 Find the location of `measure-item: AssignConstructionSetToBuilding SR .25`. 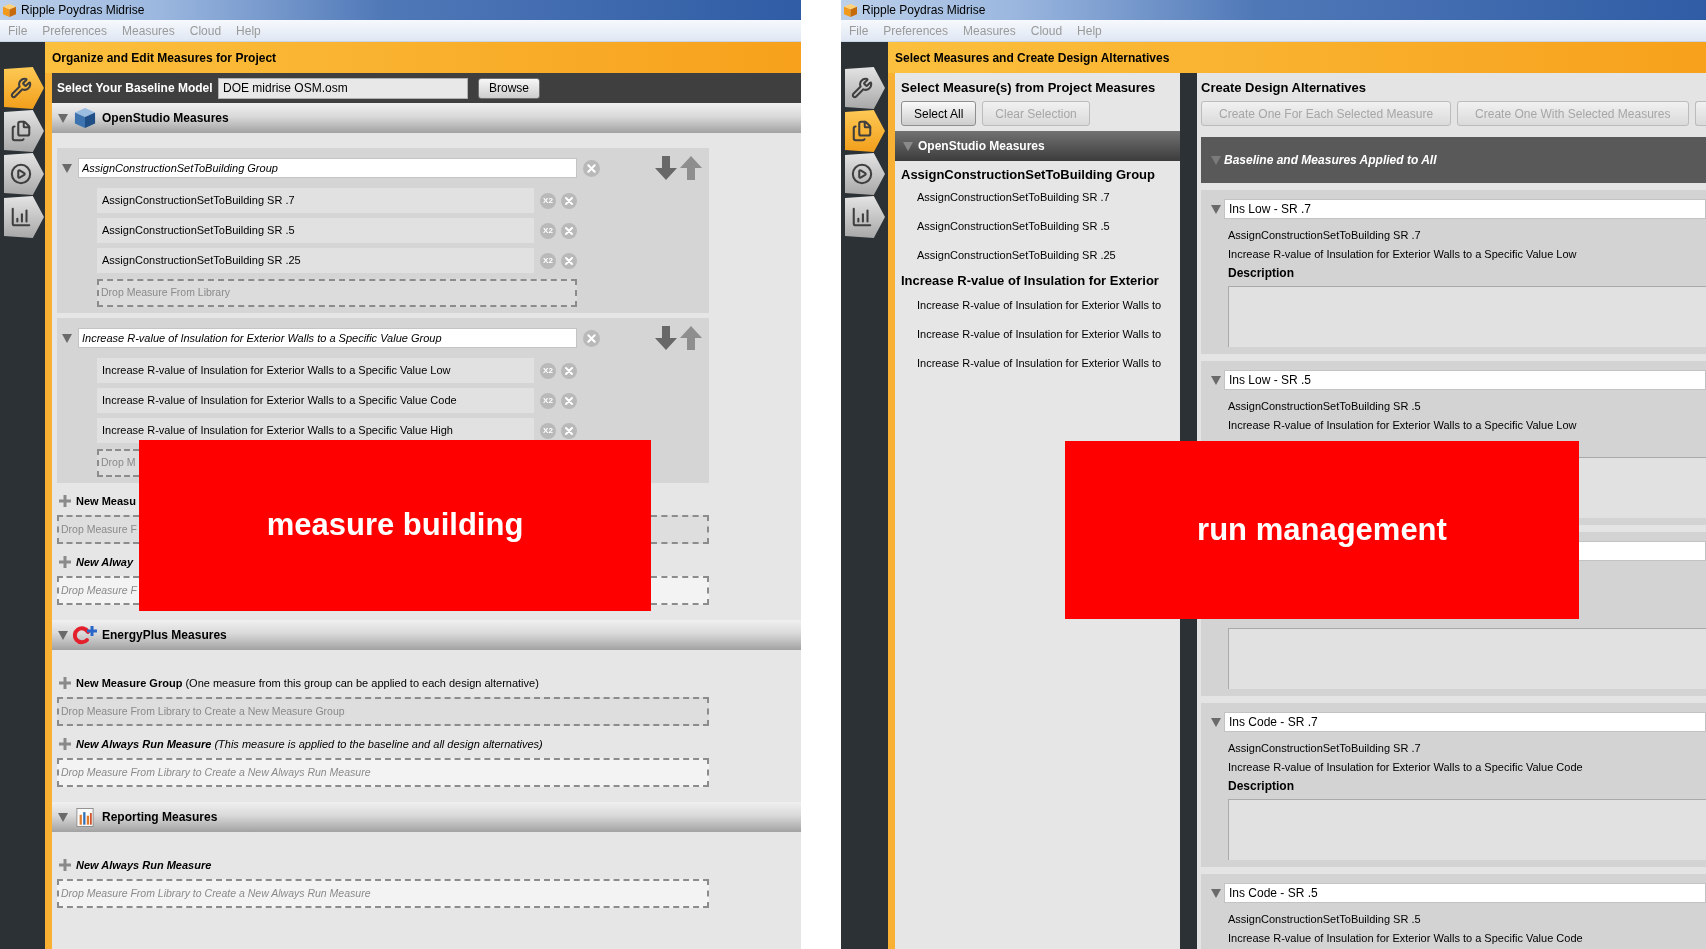

measure-item: AssignConstructionSetToBuilding SR .25 is located at coordinates (315, 260).